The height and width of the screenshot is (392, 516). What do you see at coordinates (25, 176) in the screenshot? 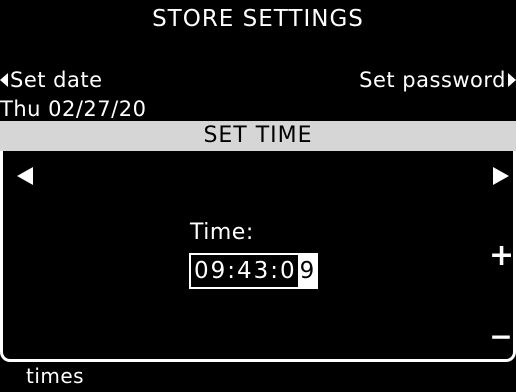
I see `arrow-left-icon` at bounding box center [25, 176].